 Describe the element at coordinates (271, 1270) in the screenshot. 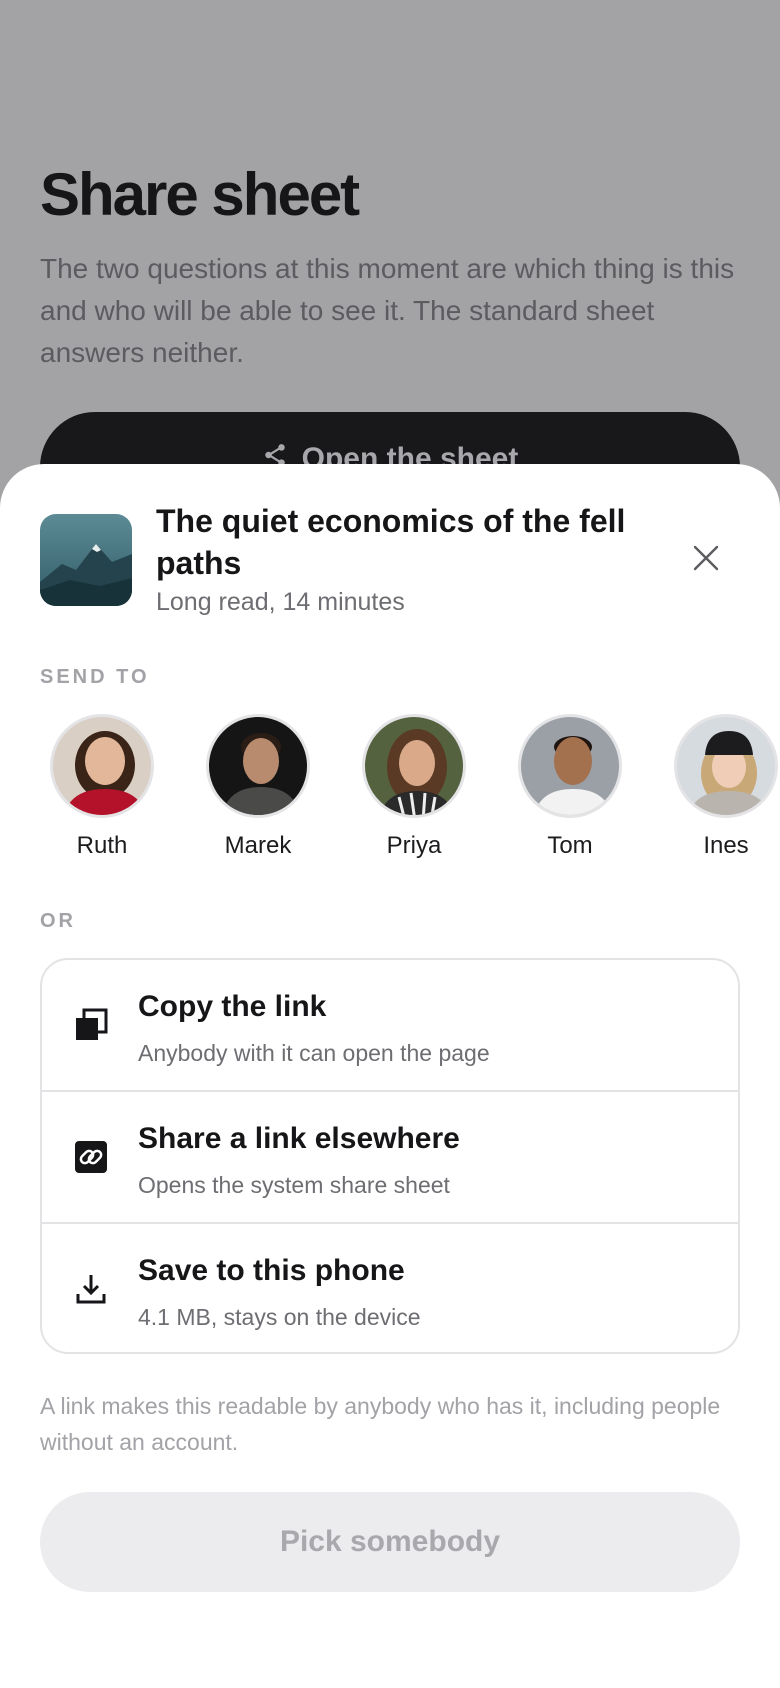

I see `option-title: Save to this phone` at that location.